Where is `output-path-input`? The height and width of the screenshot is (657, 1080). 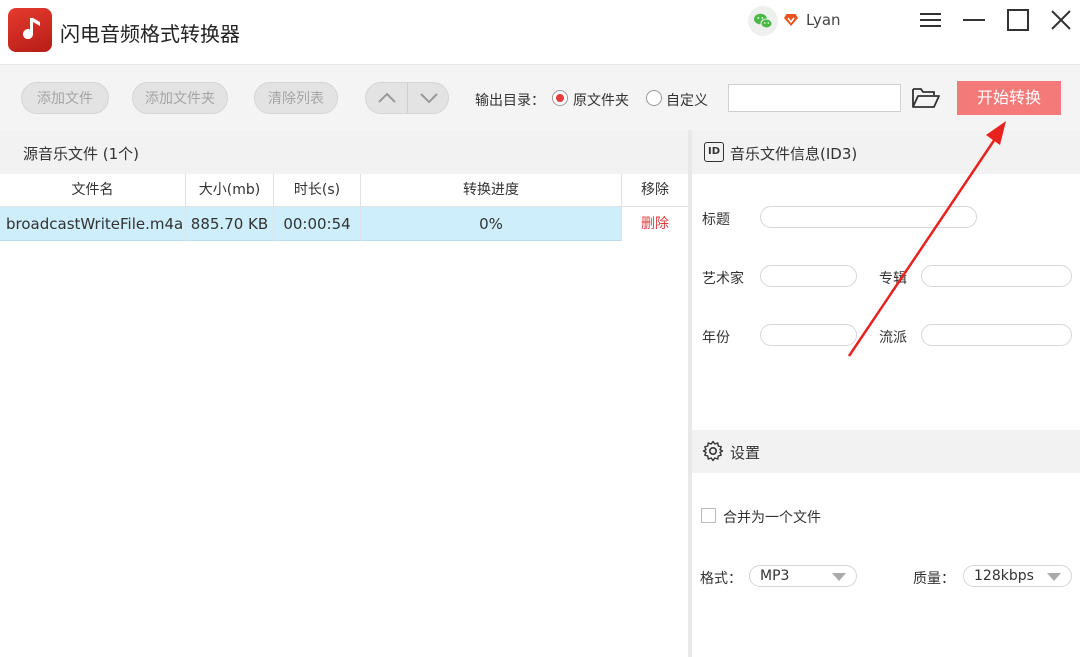 output-path-input is located at coordinates (814, 98).